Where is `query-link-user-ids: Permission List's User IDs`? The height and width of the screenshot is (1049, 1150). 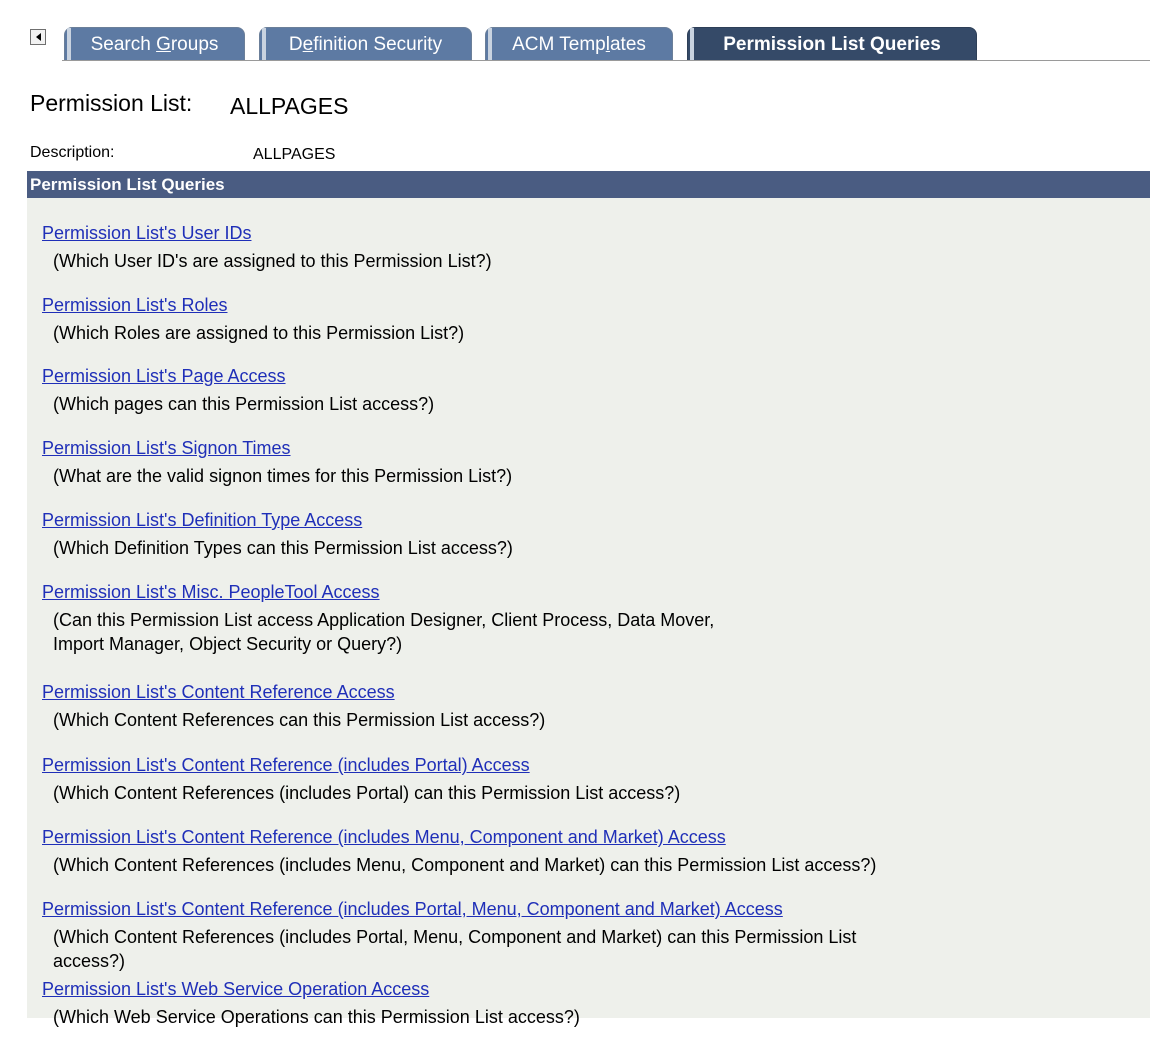
query-link-user-ids: Permission List's User IDs is located at coordinates (146, 233).